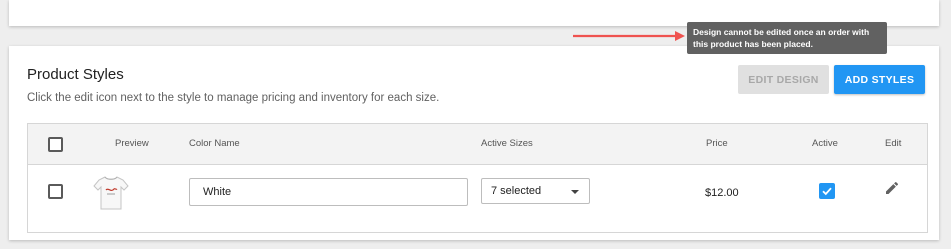 This screenshot has height=249, width=951. Describe the element at coordinates (111, 193) in the screenshot. I see `tshirt-icon` at that location.